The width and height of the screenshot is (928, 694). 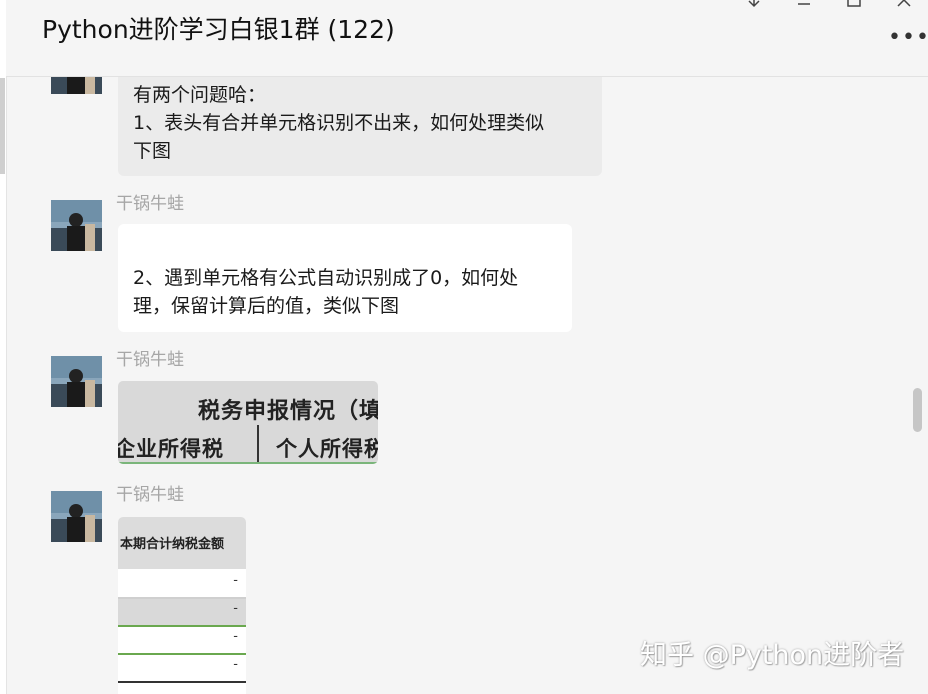 I want to click on image-message-merged-header: 税务申报情况（填 企业所得税 个人所得税, so click(x=248, y=422).